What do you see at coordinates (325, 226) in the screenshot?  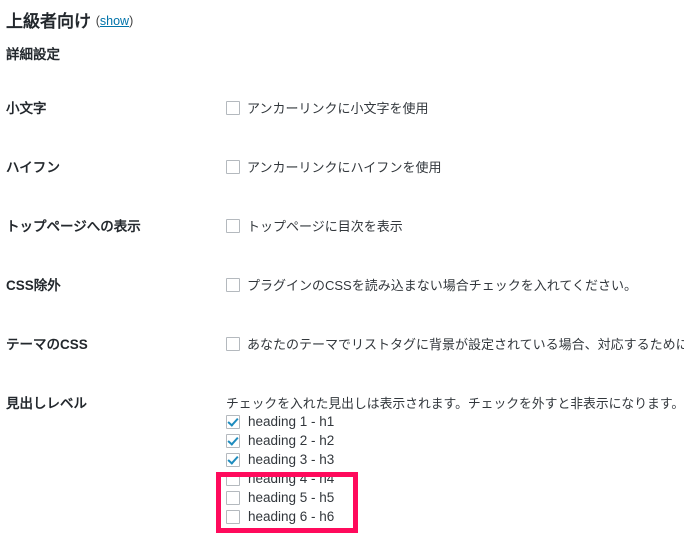 I see `checkbox-label-toppage-display: トップページに目次を表示` at bounding box center [325, 226].